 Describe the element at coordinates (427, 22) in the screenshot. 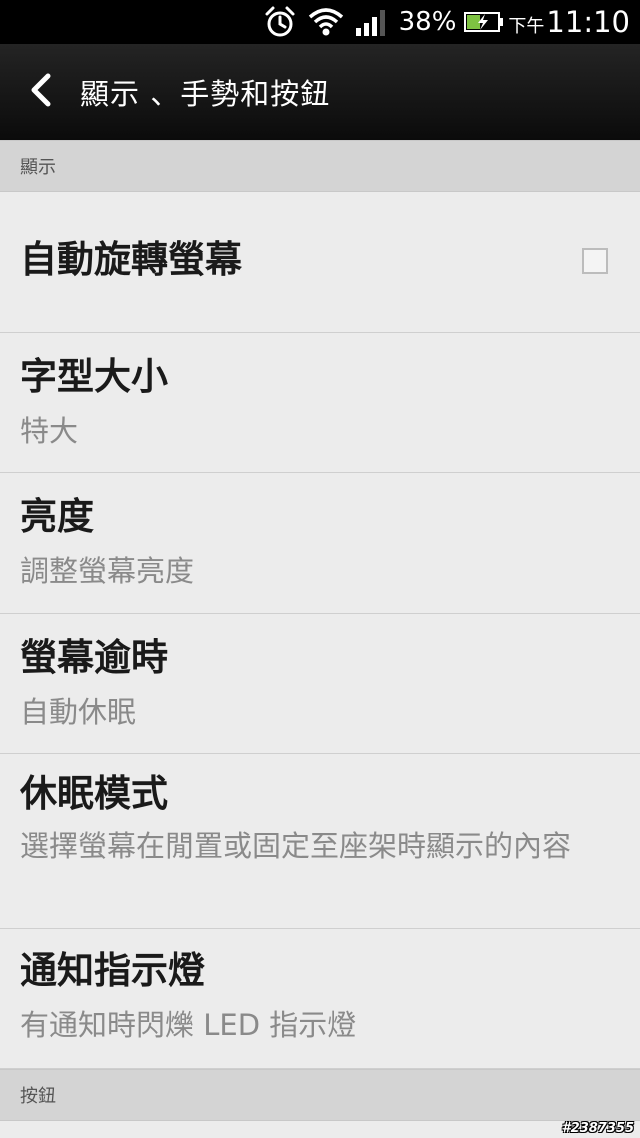

I see `battery-percent: 38%` at that location.